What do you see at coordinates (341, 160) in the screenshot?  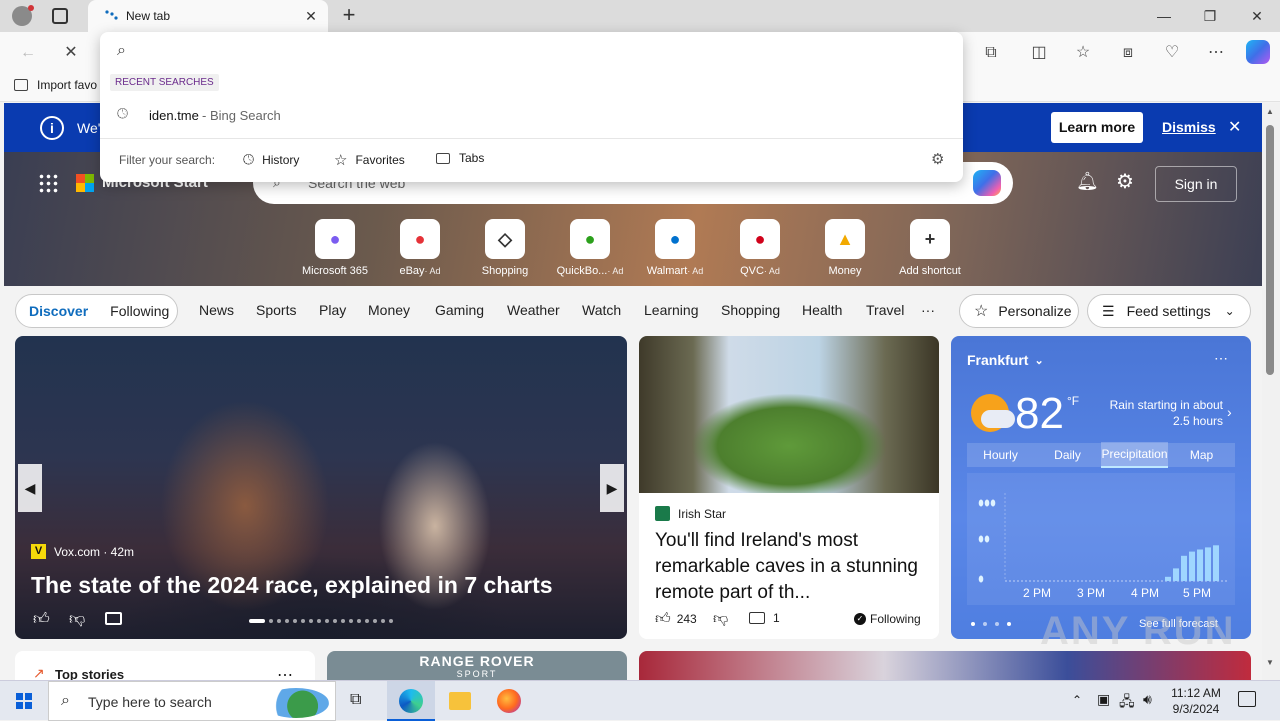 I see `favorites-icon: ☆` at bounding box center [341, 160].